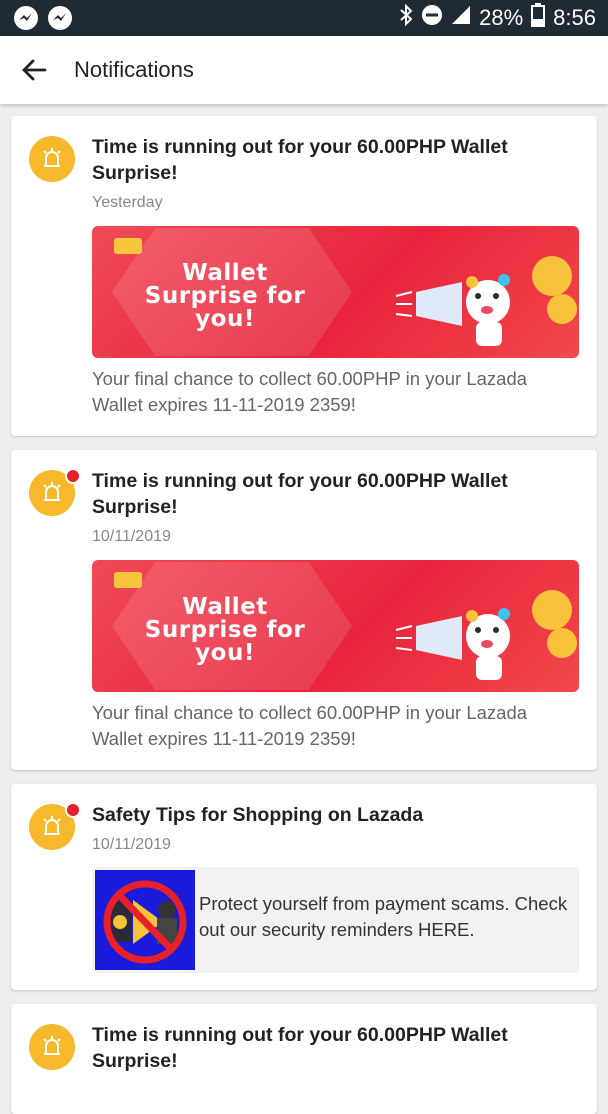  What do you see at coordinates (127, 202) in the screenshot?
I see `notification-date: Yesterday` at bounding box center [127, 202].